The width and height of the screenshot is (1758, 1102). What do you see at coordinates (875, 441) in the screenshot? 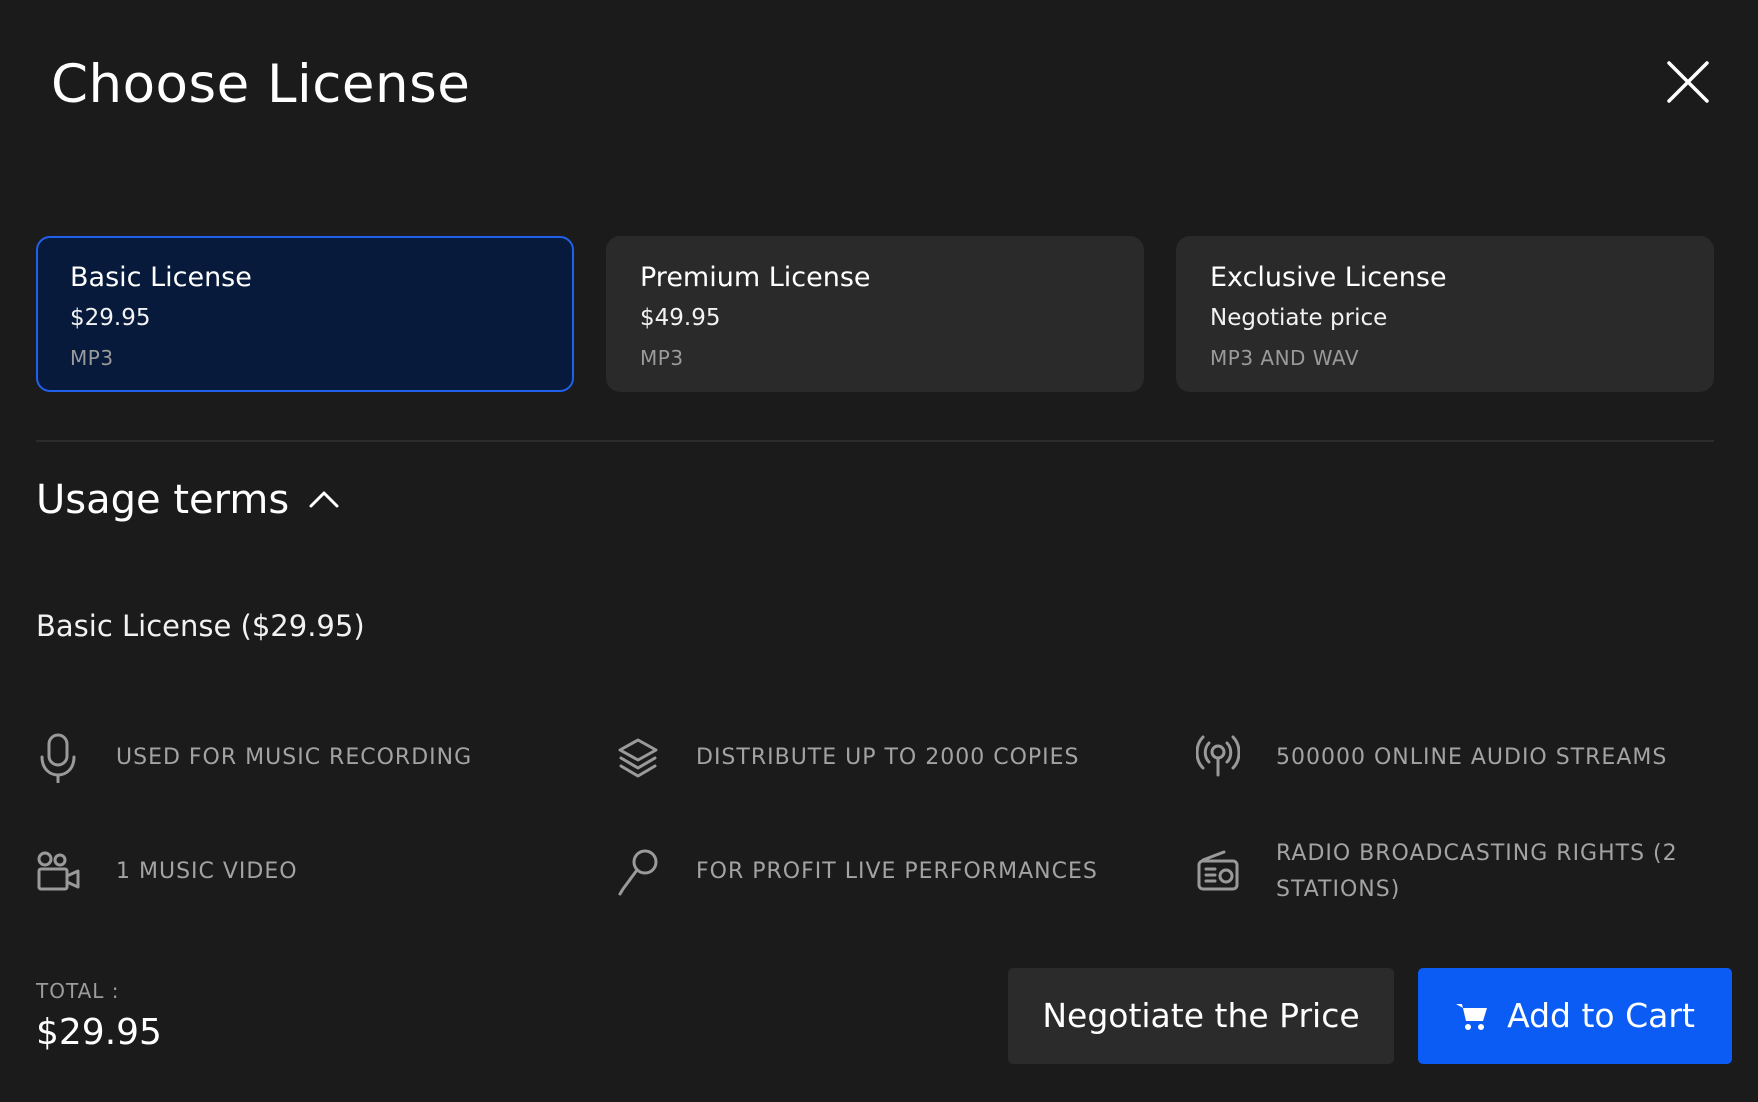
I see `section-divider` at bounding box center [875, 441].